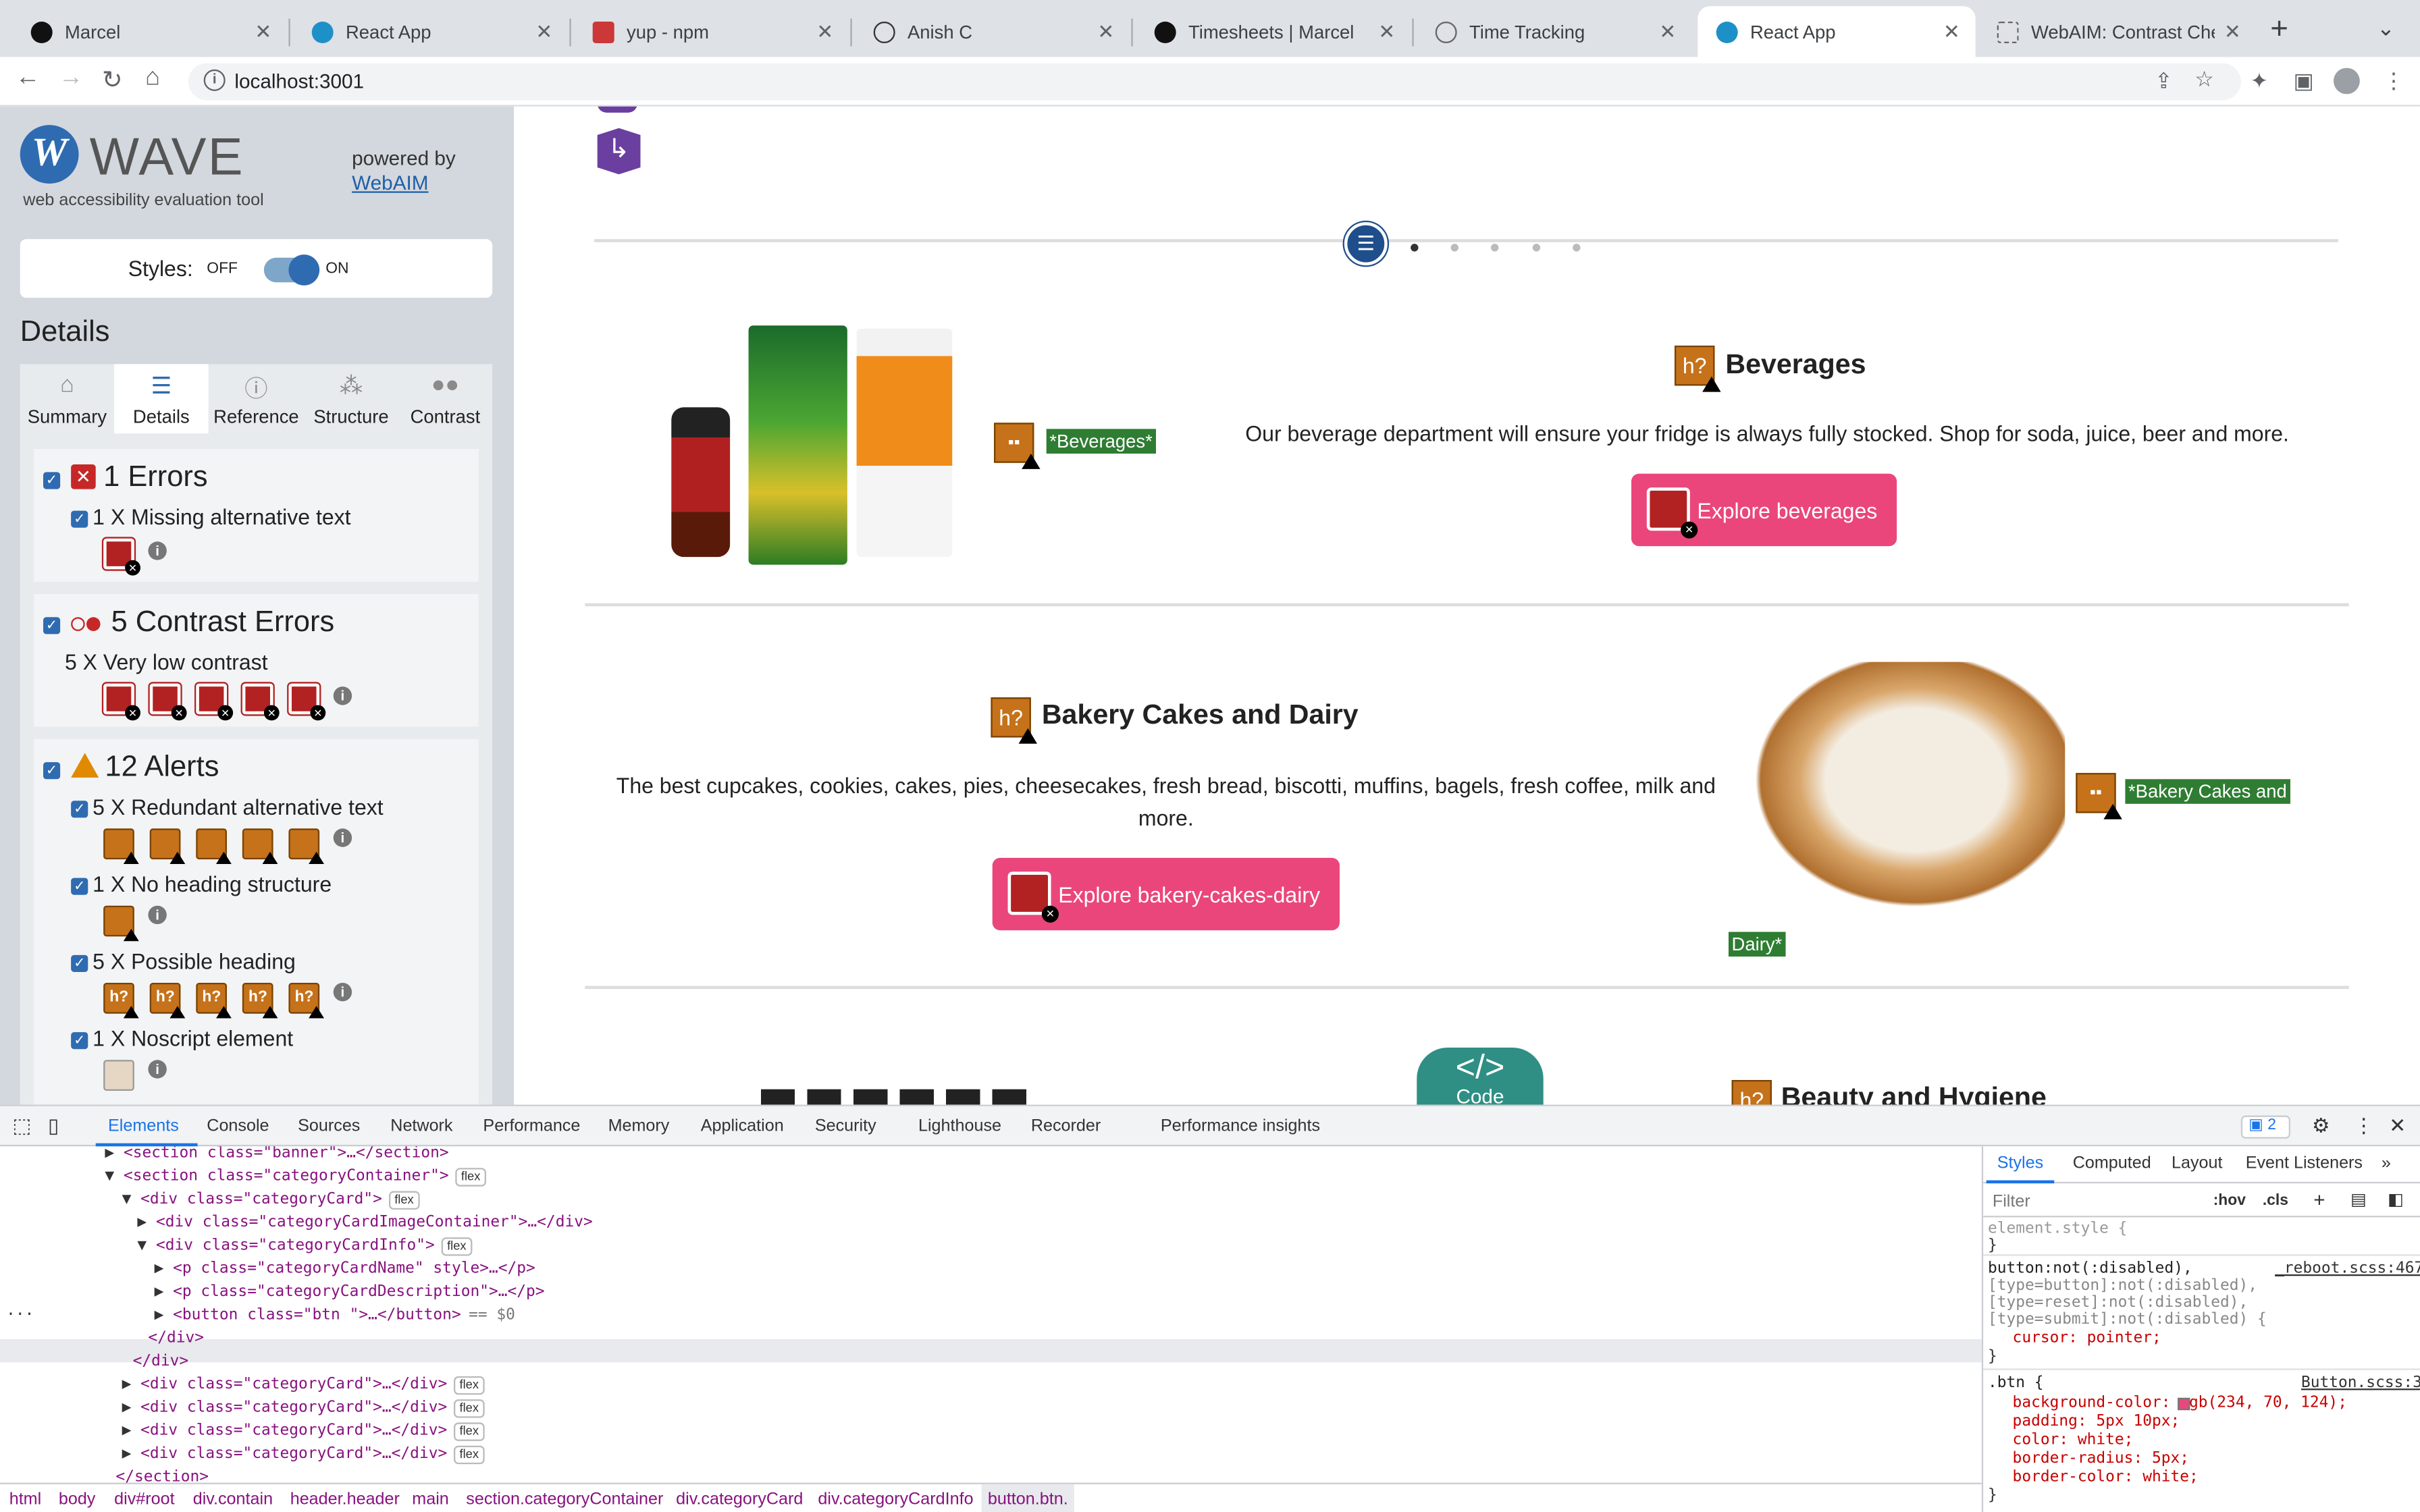 This screenshot has width=2420, height=1512. I want to click on tab-network: Network, so click(421, 1126).